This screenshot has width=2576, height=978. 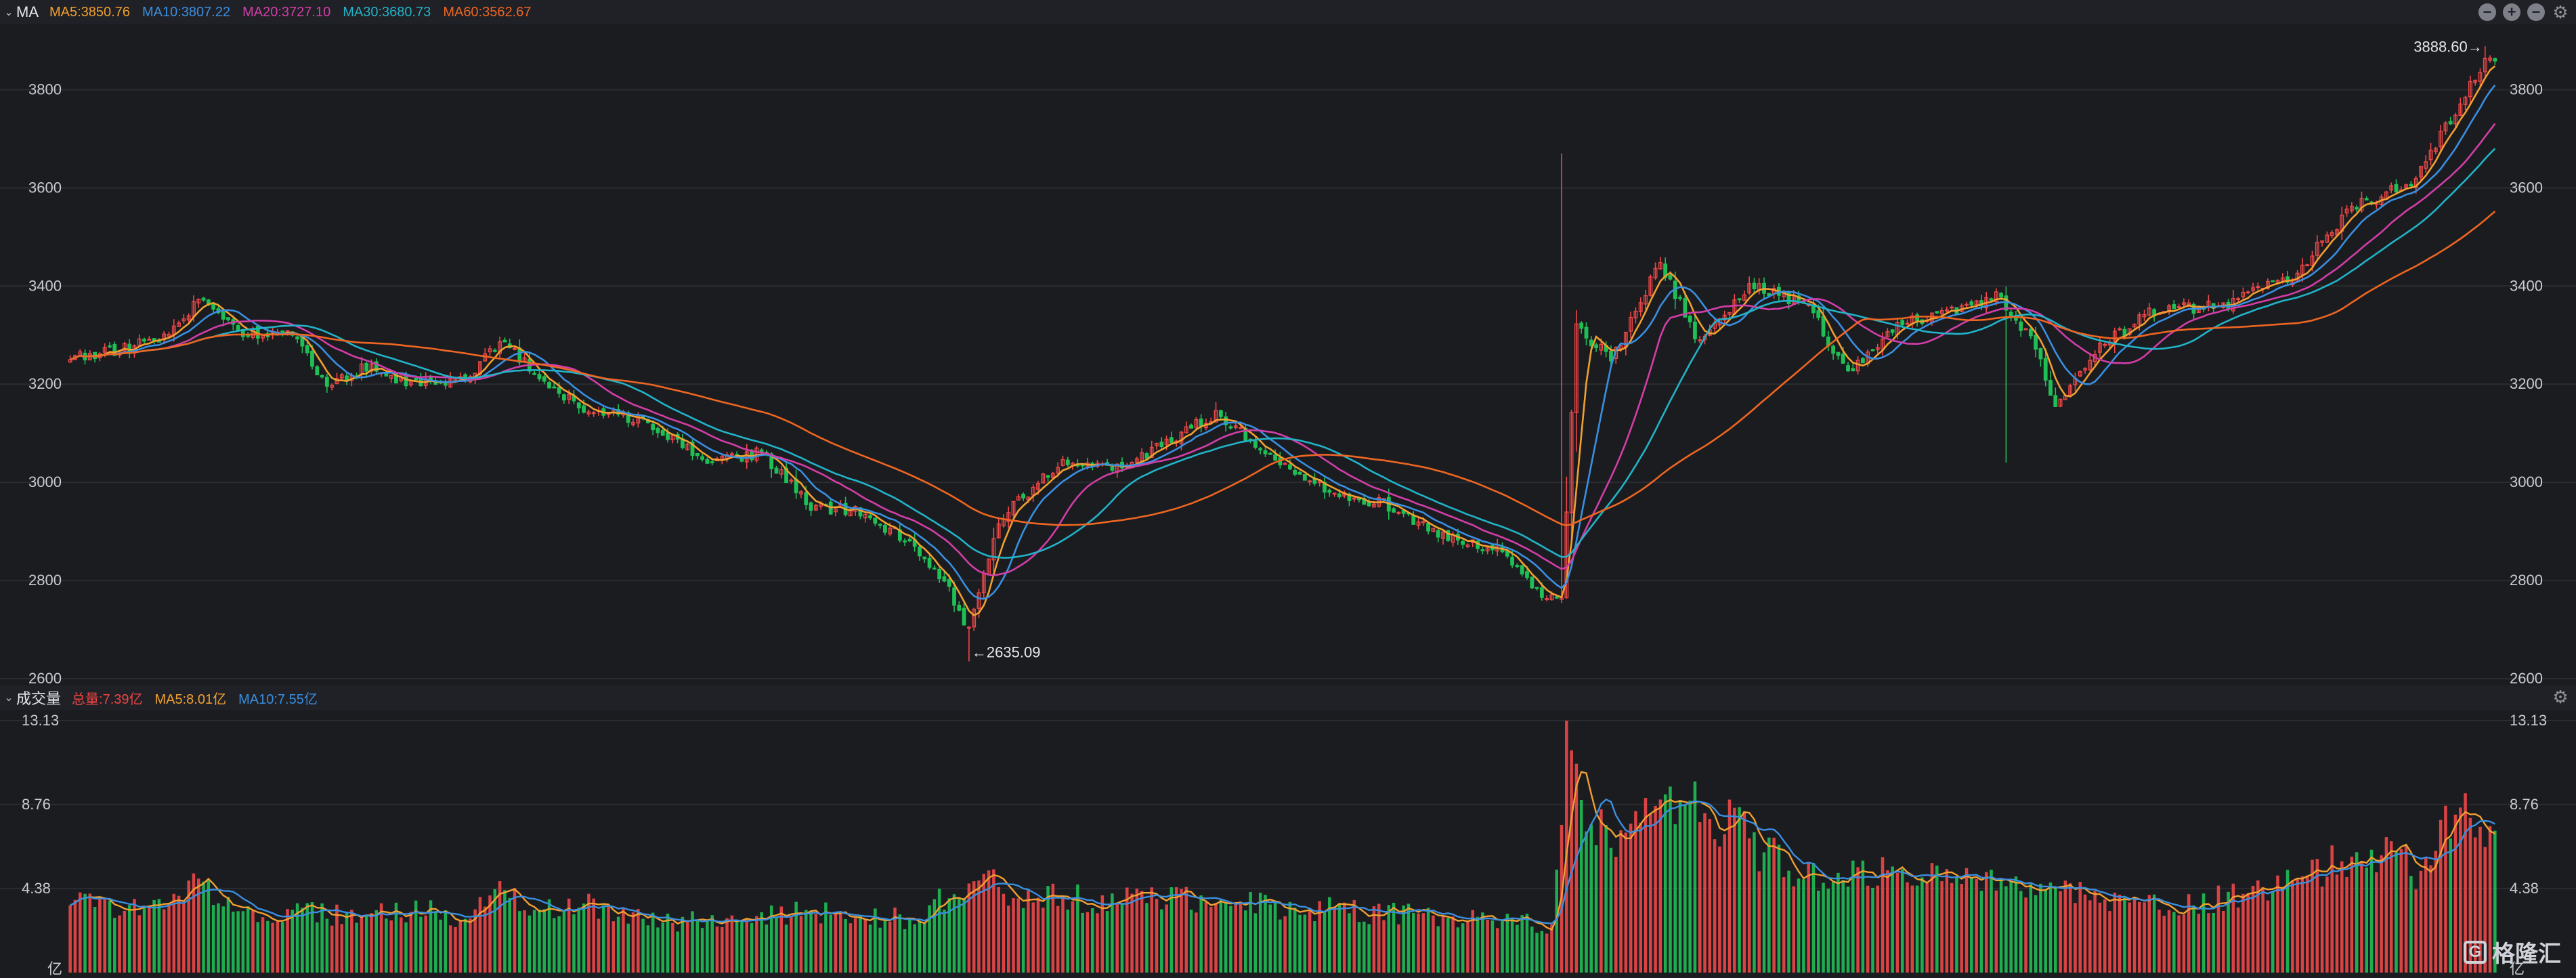 What do you see at coordinates (8, 697) in the screenshot?
I see `chevron-down-icon: ⌄` at bounding box center [8, 697].